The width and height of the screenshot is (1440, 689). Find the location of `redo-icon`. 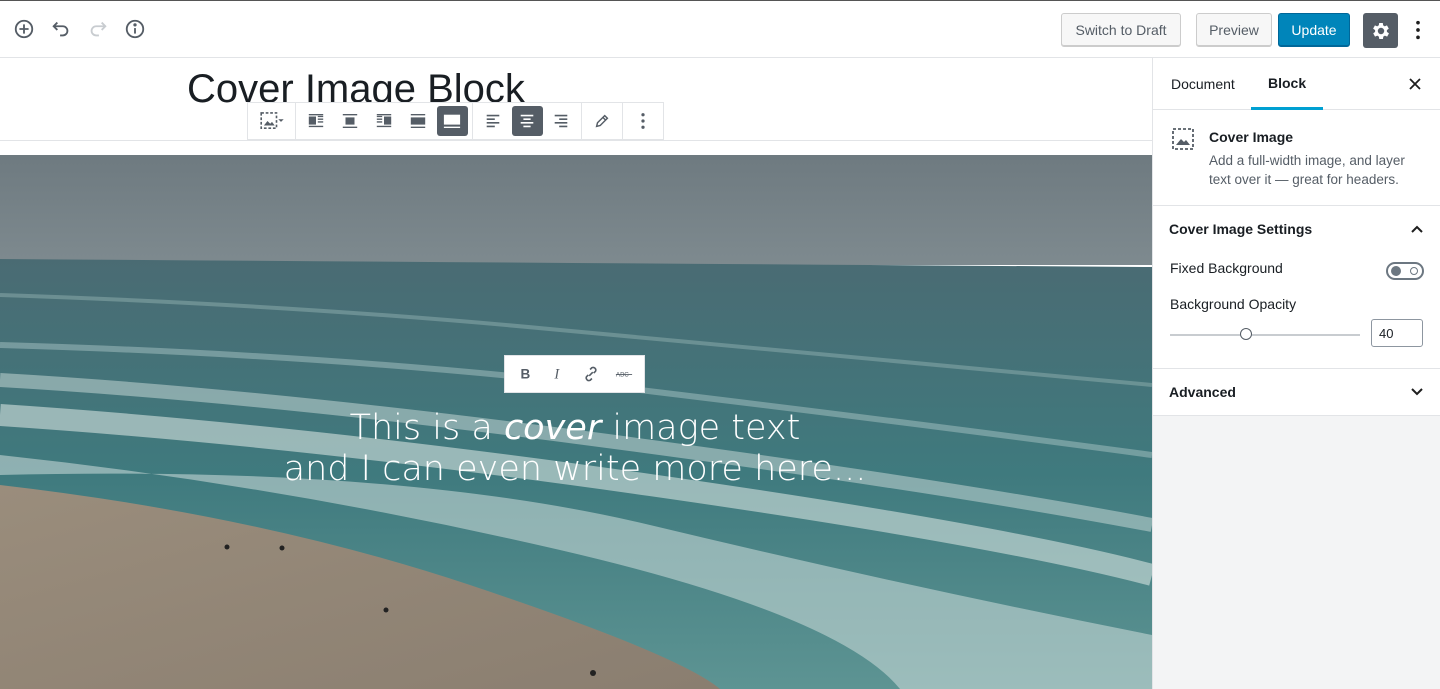

redo-icon is located at coordinates (98, 29).